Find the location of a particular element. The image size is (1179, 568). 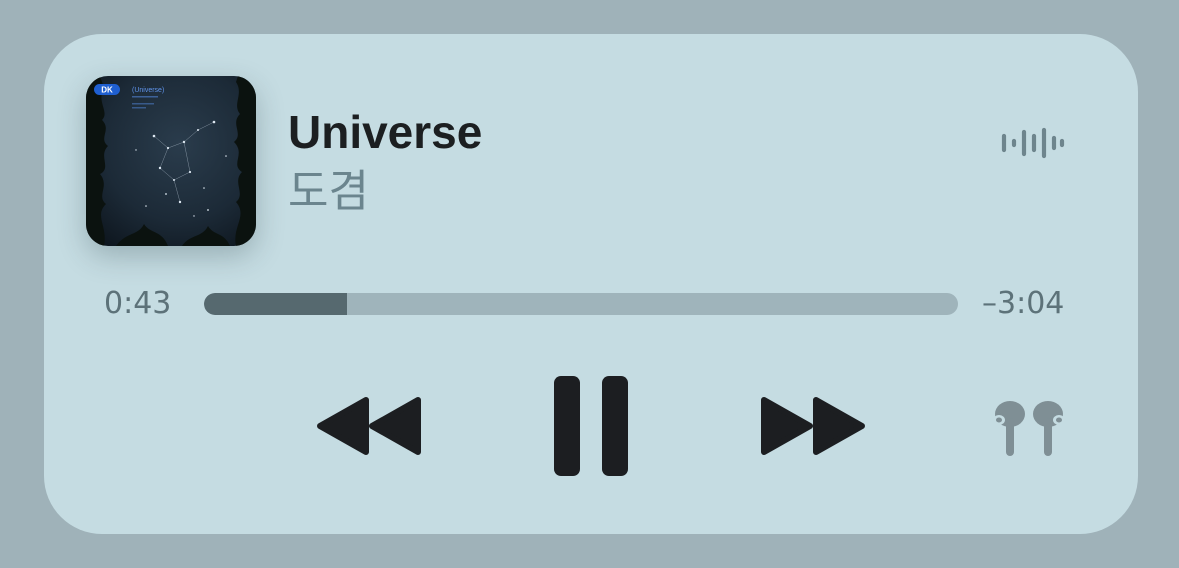

rewind-button is located at coordinates (369, 426).